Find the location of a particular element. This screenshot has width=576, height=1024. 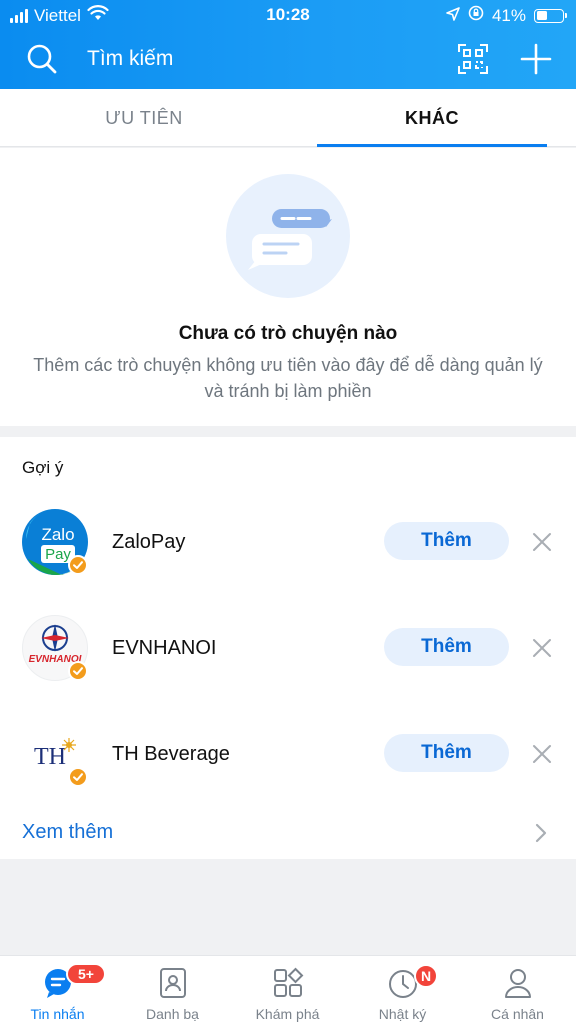

nav-label: Tin nhắn is located at coordinates (57, 1014).